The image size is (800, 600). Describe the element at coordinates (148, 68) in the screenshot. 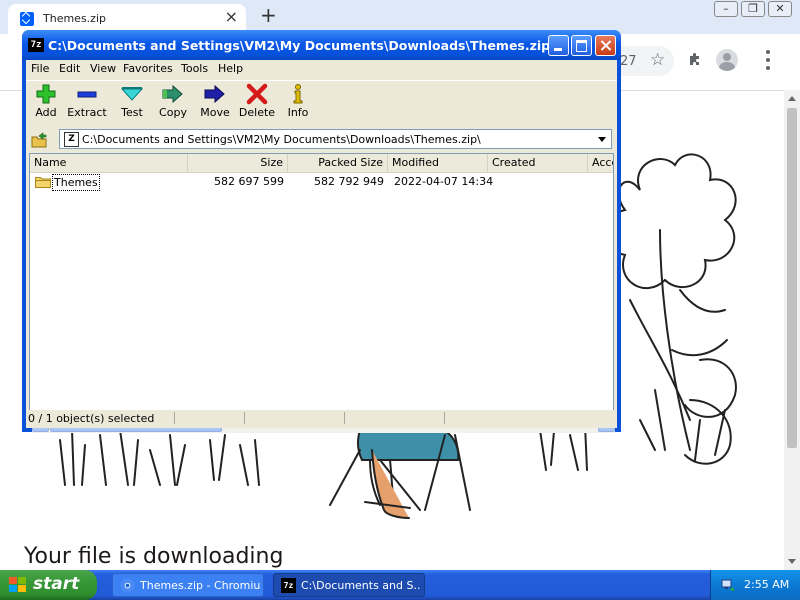

I see `menu-favorites: Favorites` at that location.